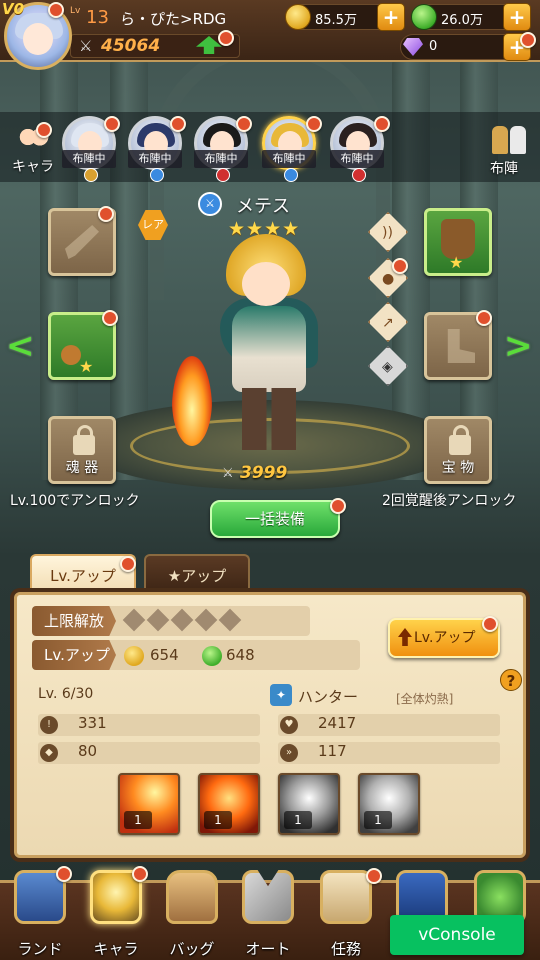 This screenshot has width=540, height=960. Describe the element at coordinates (504, 169) in the screenshot. I see `formation-label: 布陣` at that location.